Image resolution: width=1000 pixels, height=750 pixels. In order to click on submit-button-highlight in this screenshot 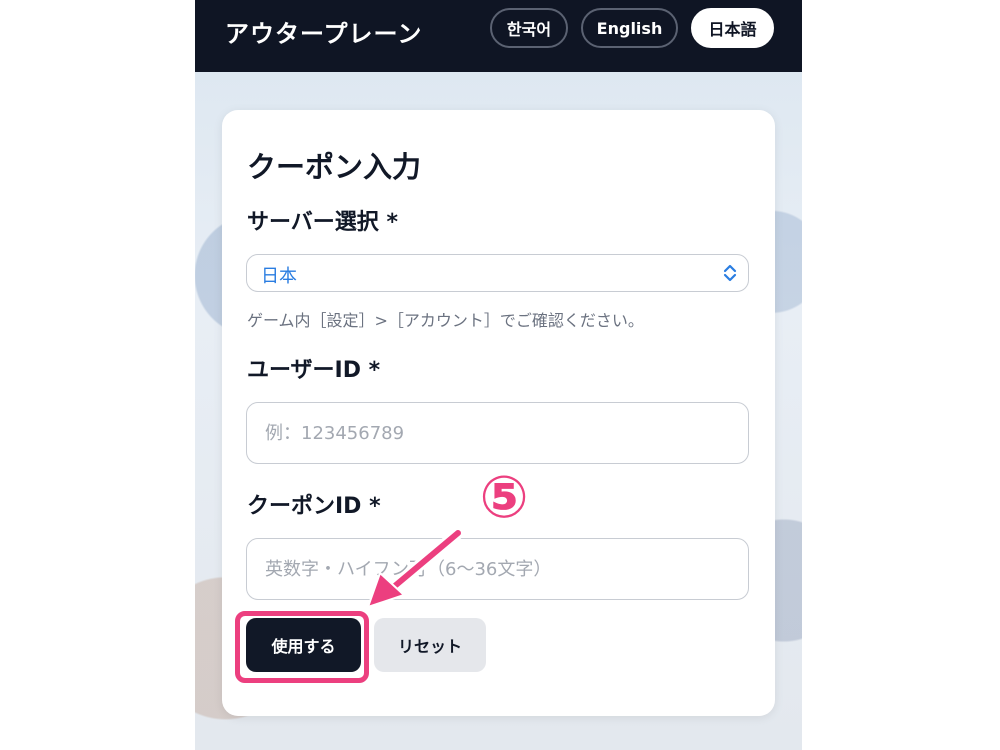, I will do `click(302, 647)`.